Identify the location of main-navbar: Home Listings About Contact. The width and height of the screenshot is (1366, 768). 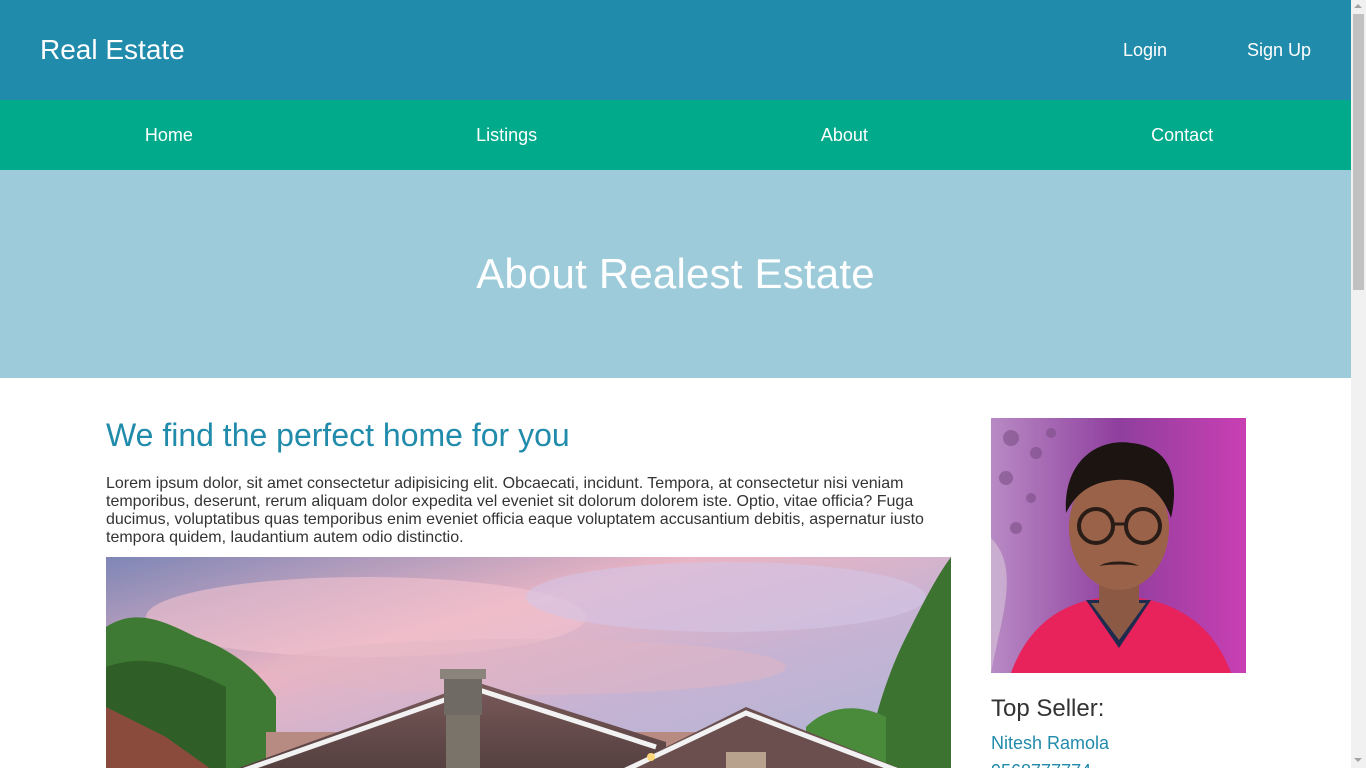
(675, 135).